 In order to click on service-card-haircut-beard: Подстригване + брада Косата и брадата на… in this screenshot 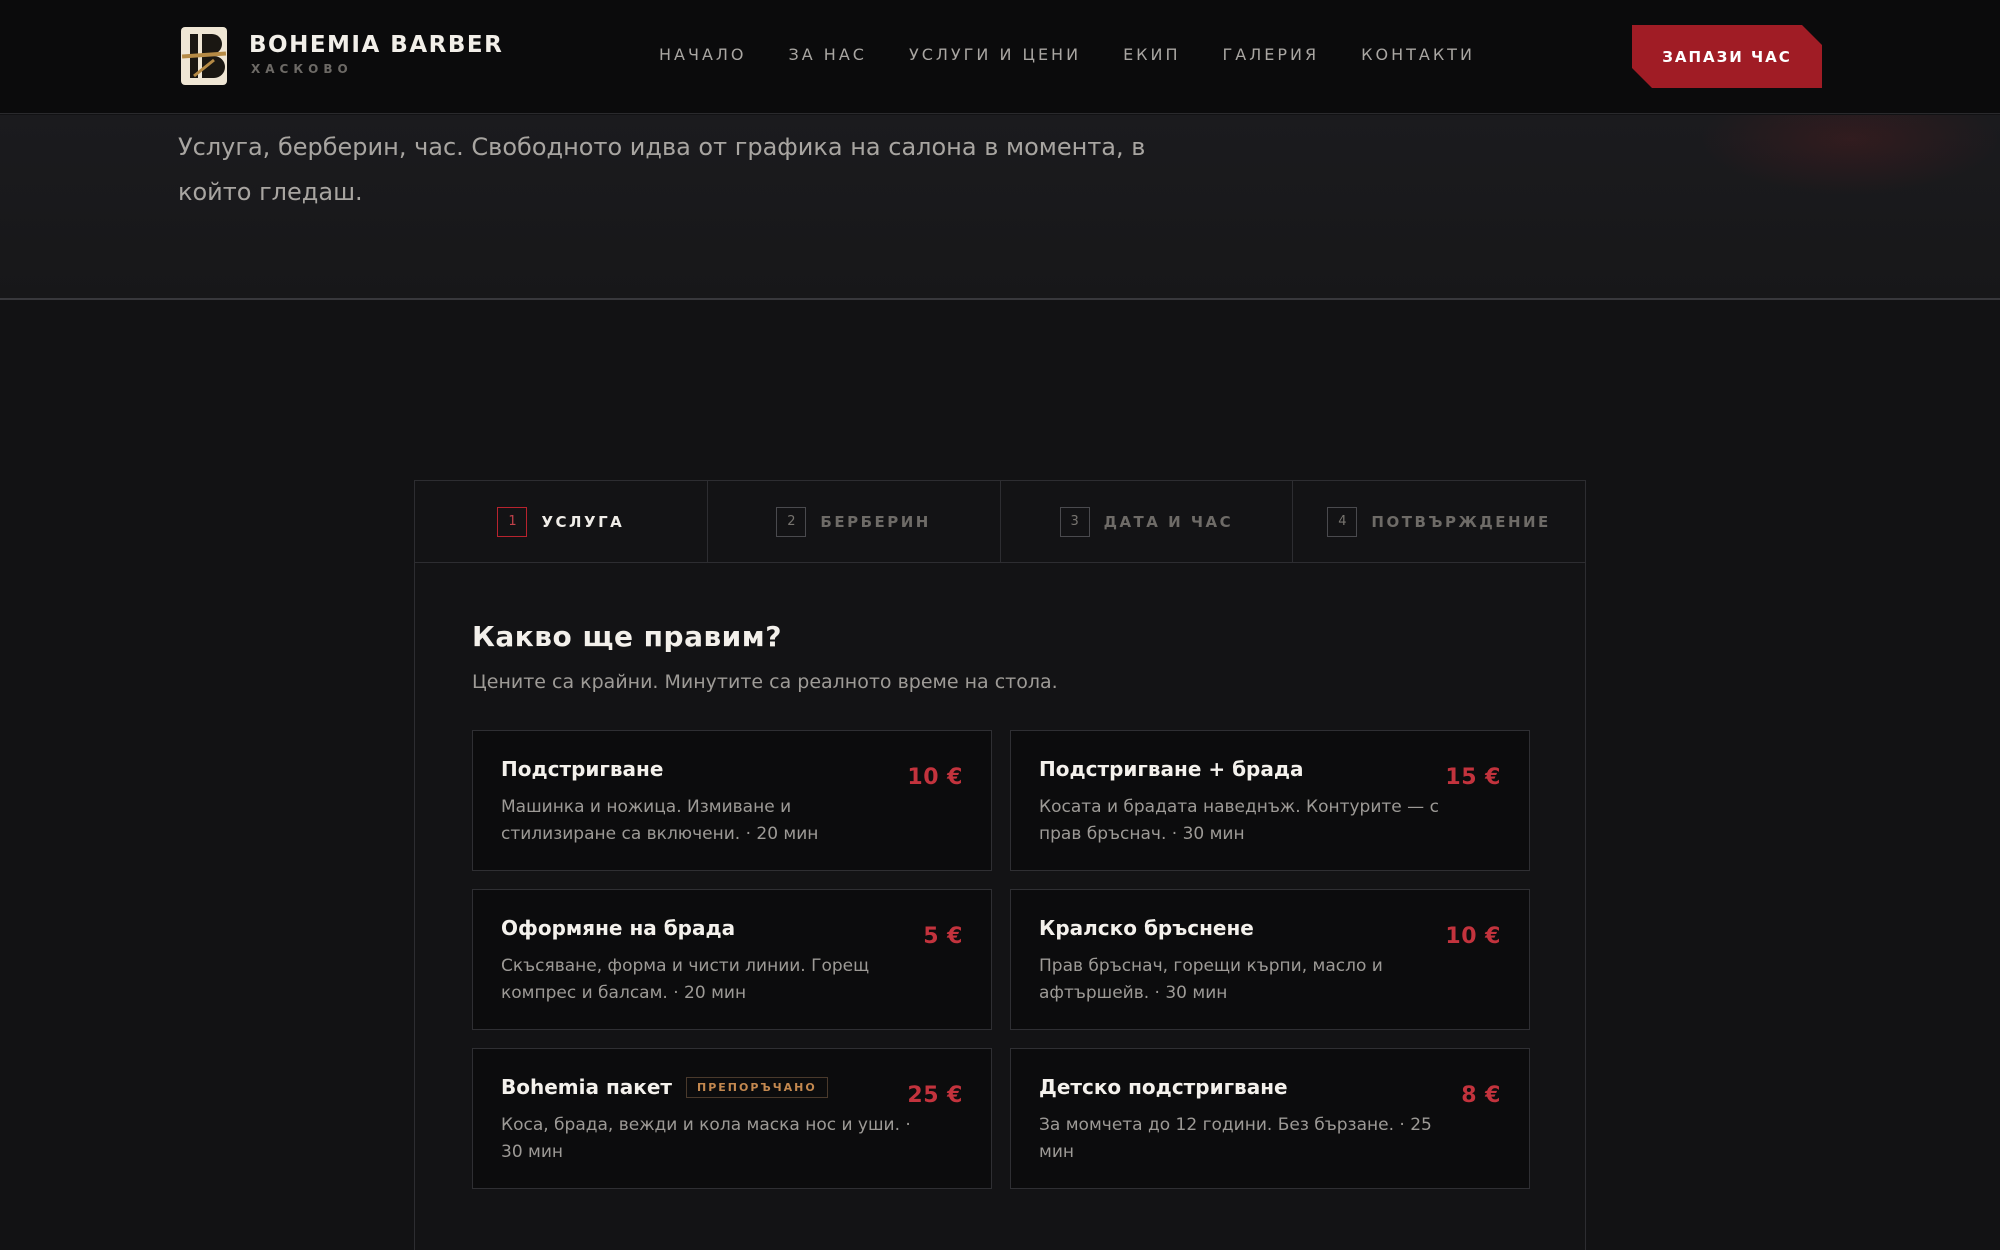, I will do `click(1270, 800)`.